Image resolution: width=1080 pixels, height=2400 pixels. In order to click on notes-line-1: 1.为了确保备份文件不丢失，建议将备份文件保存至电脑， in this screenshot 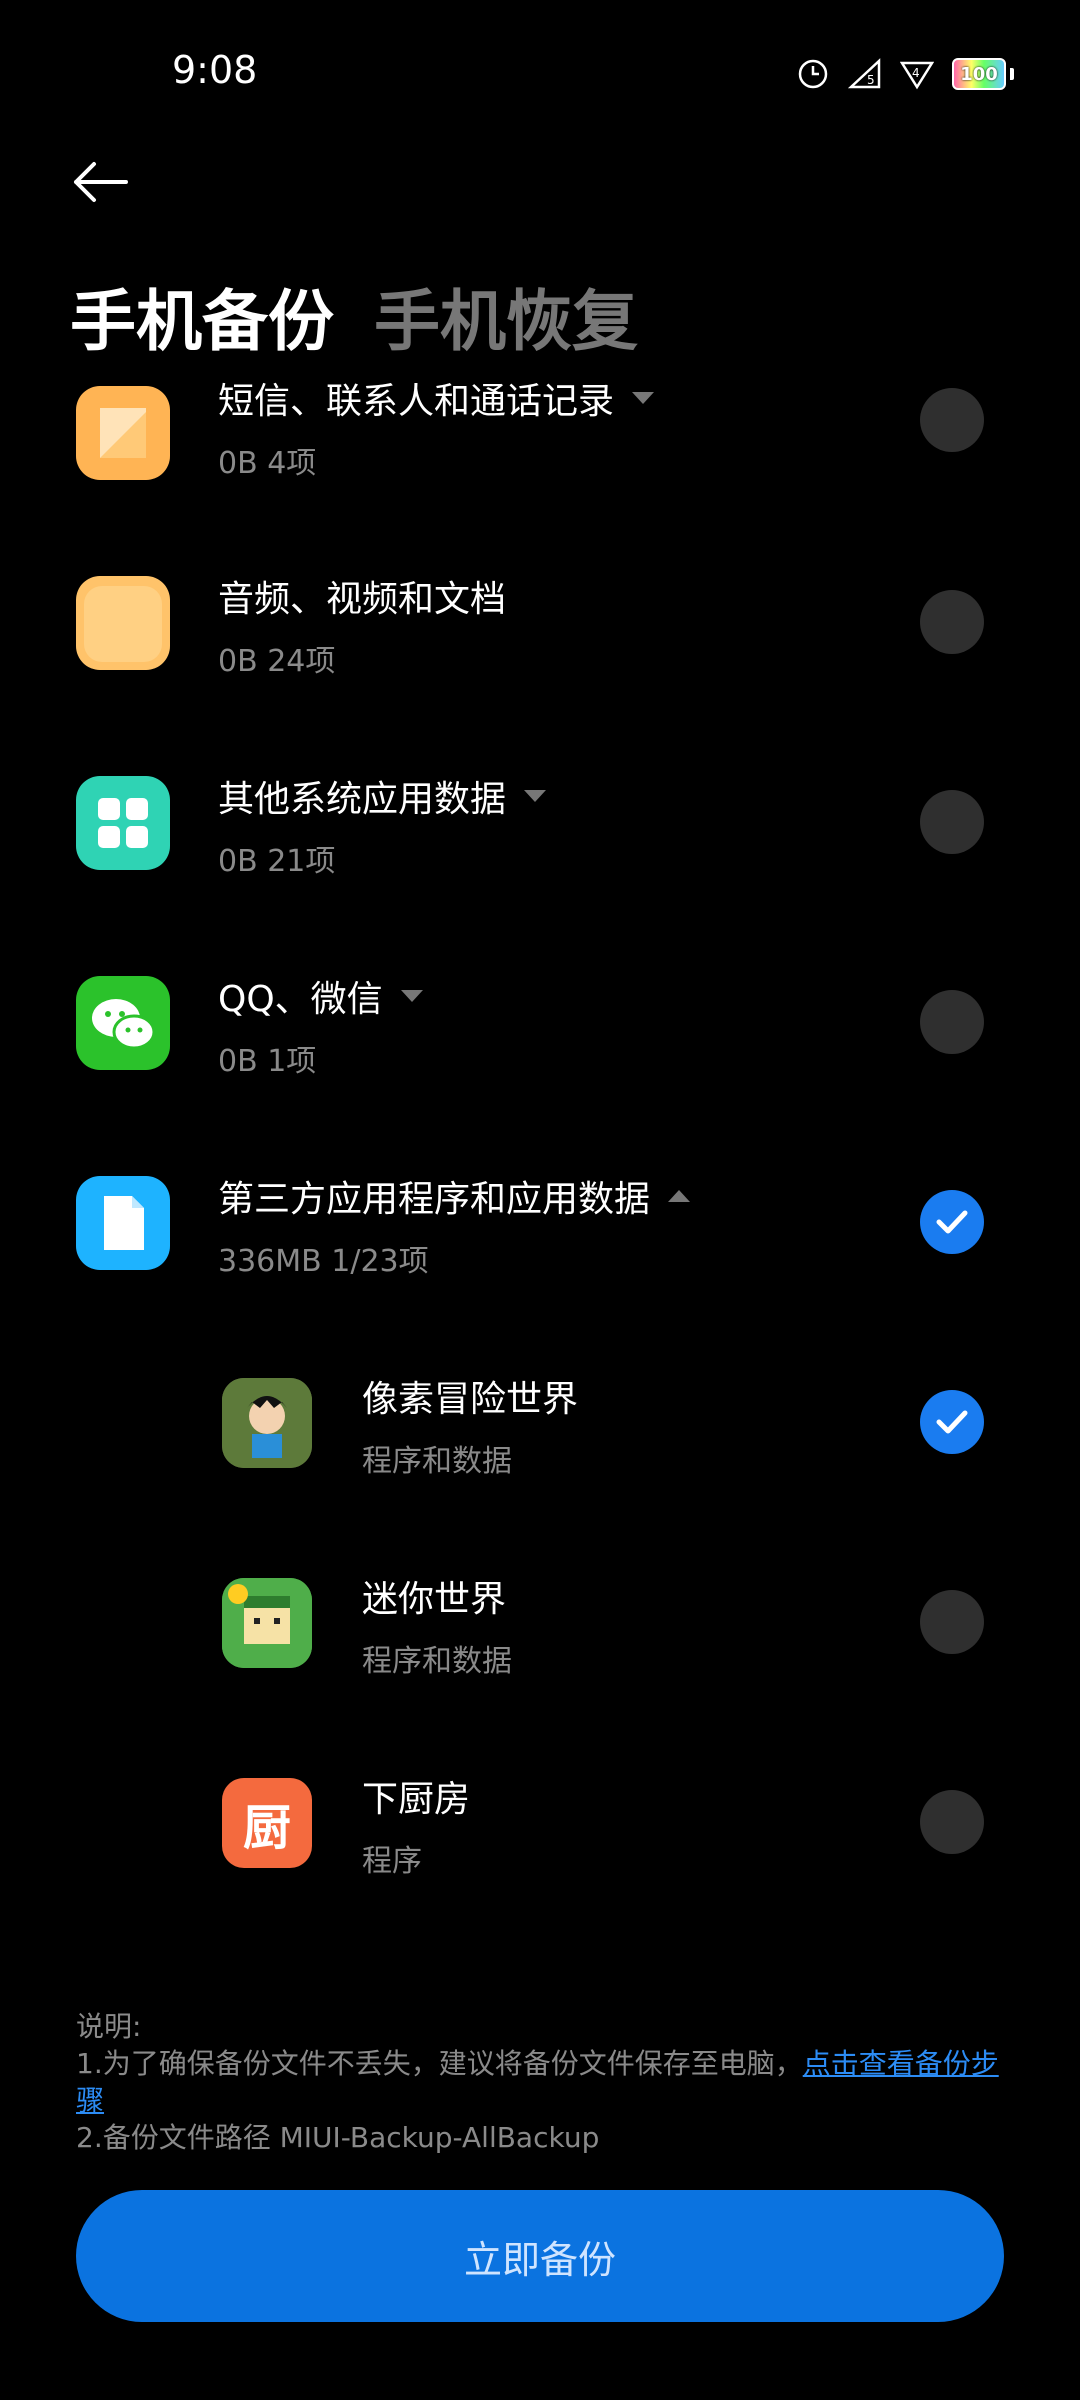, I will do `click(439, 2063)`.